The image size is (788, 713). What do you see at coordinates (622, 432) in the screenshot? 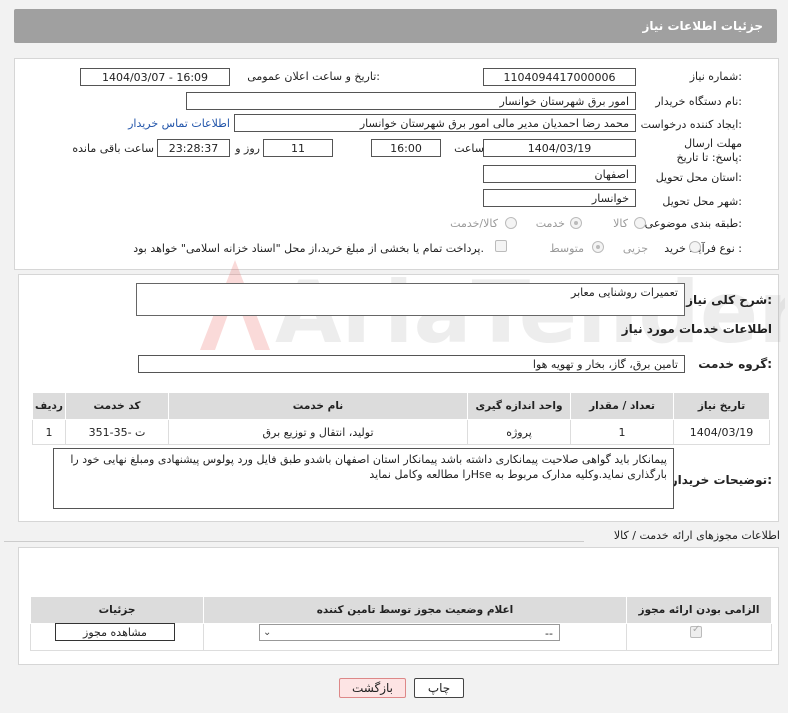
I see `cell-quantity: 1` at bounding box center [622, 432].